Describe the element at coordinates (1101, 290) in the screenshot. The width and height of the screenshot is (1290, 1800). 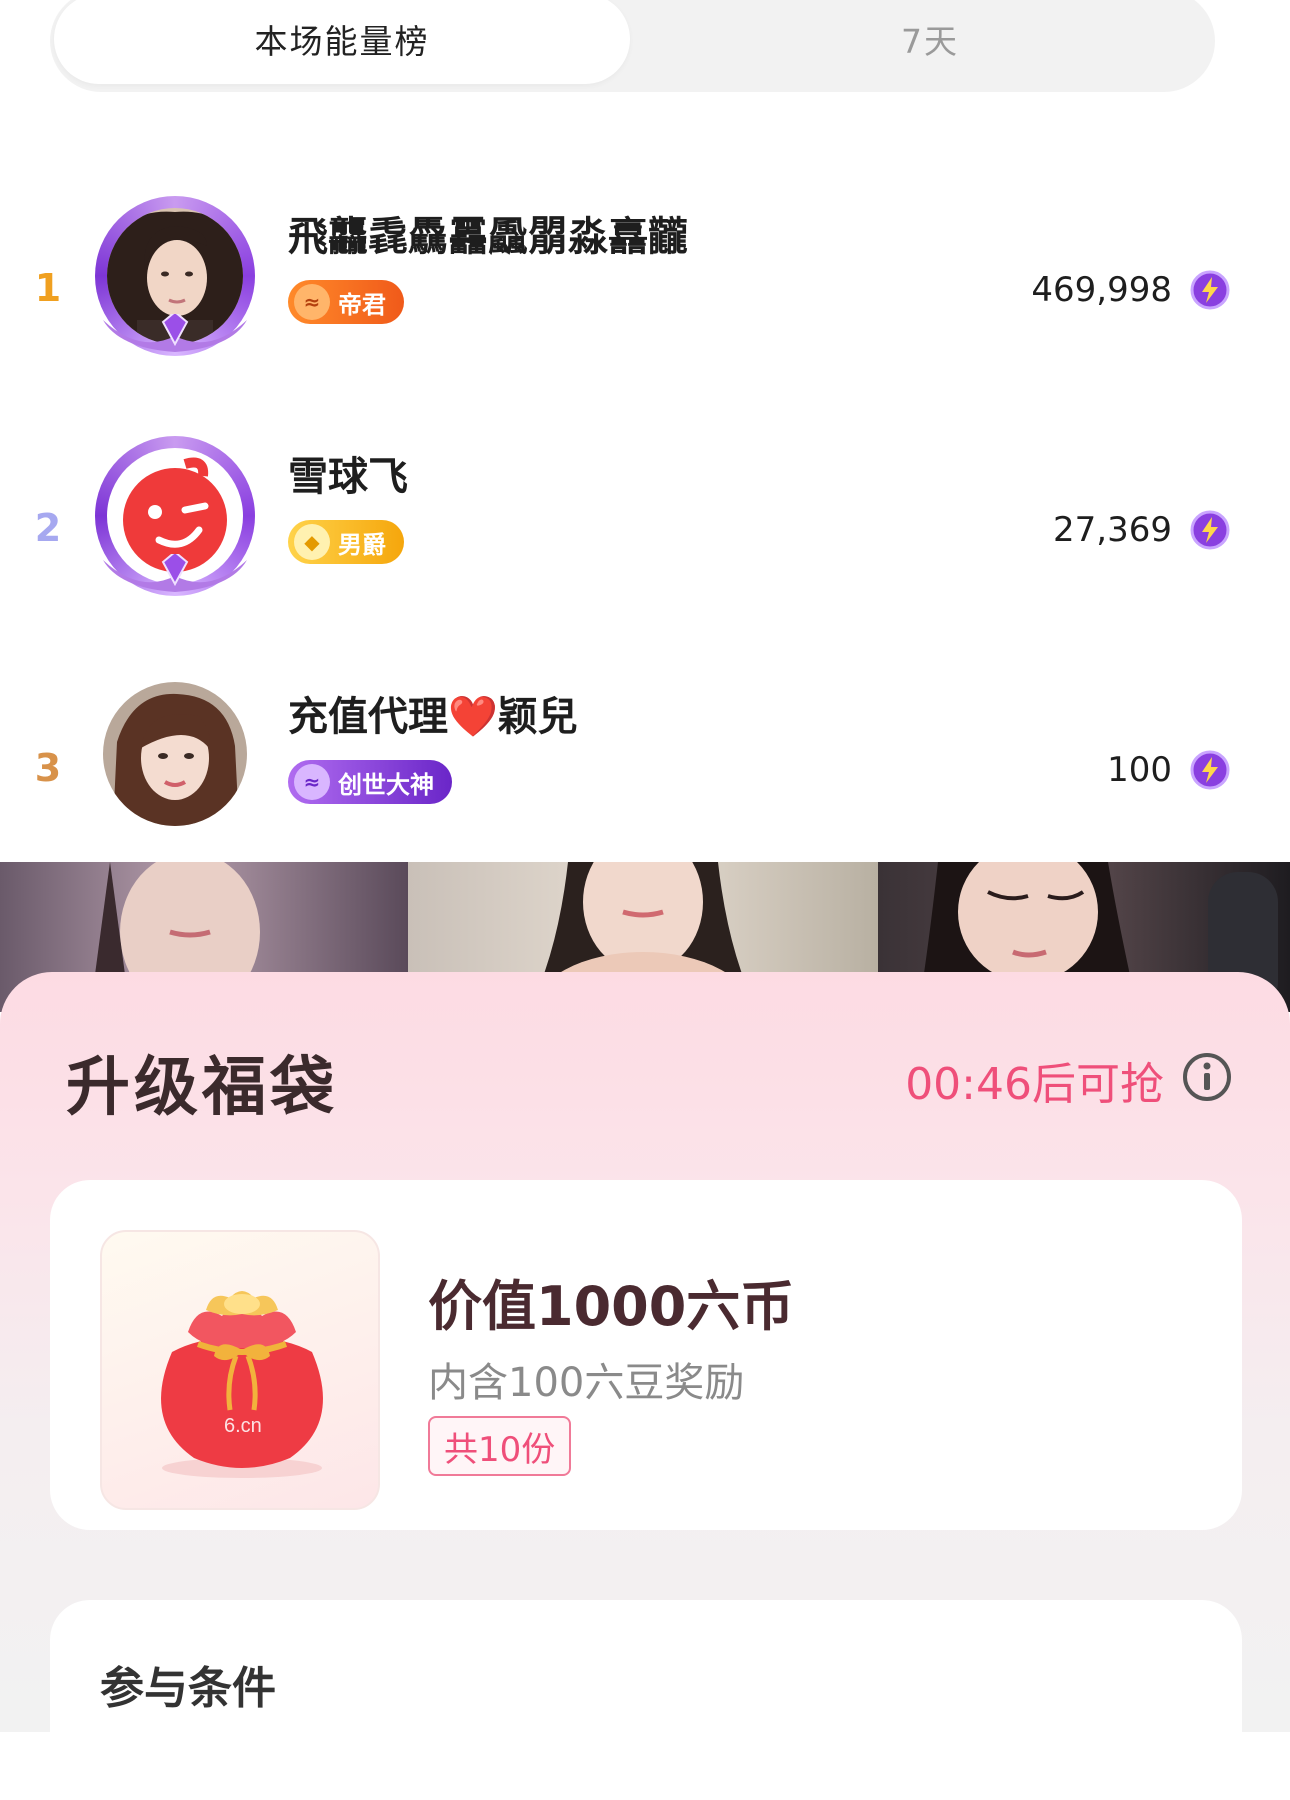
I see `energy-score: 469,998` at that location.